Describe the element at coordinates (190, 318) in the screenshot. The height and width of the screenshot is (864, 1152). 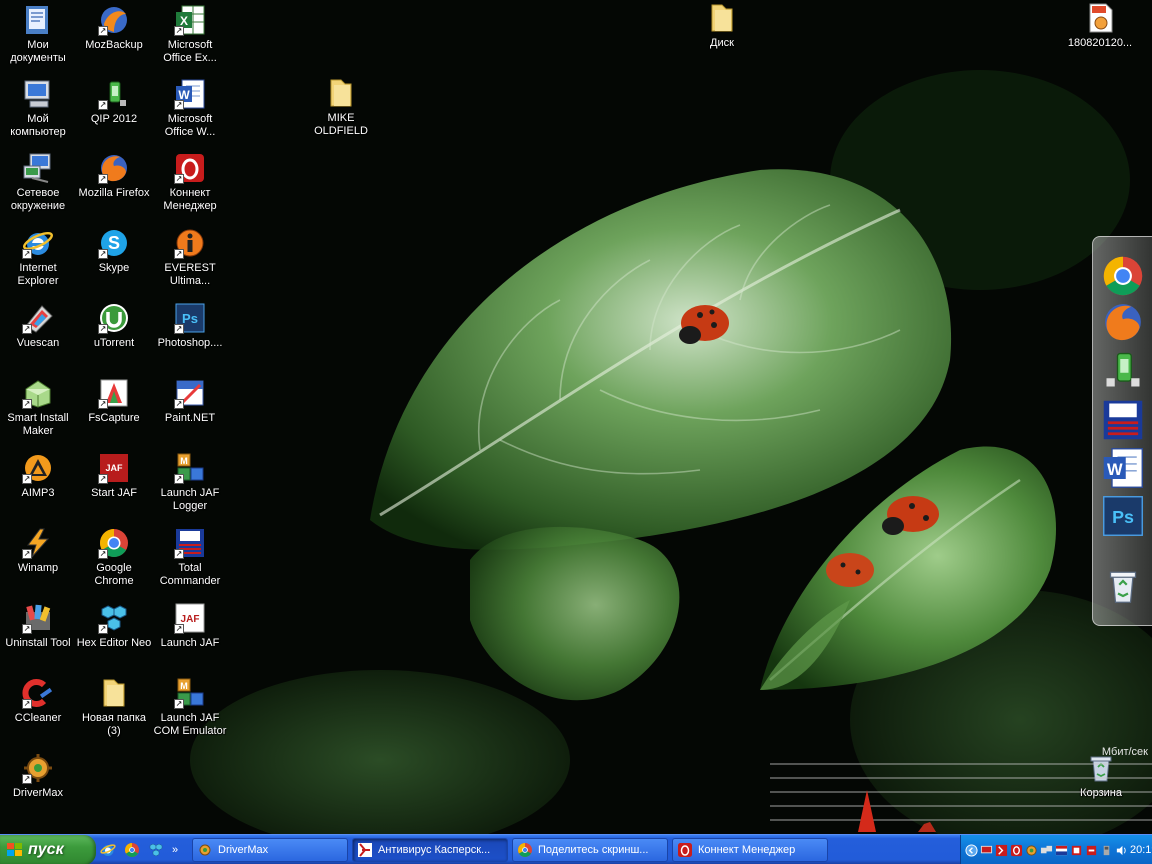
I see `photoshop-icon: Ps ↗` at that location.